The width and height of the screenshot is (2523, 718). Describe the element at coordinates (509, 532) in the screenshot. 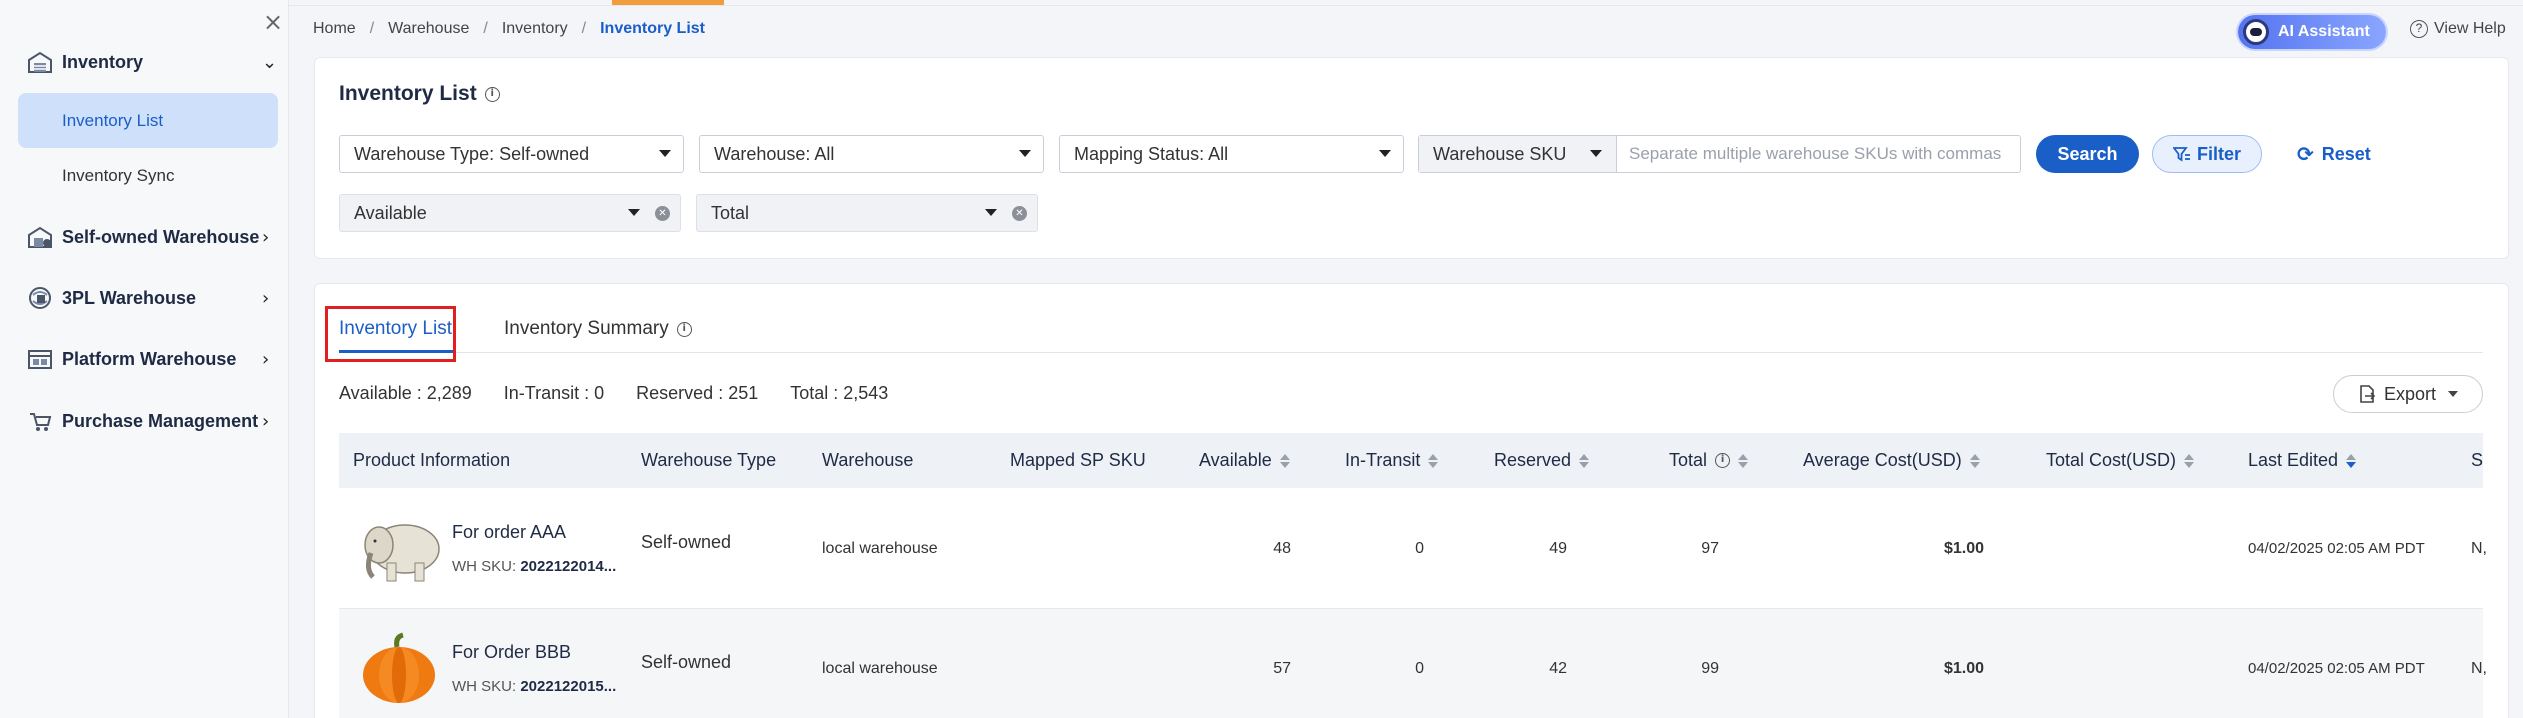

I see `product-name: For order AAA` at that location.